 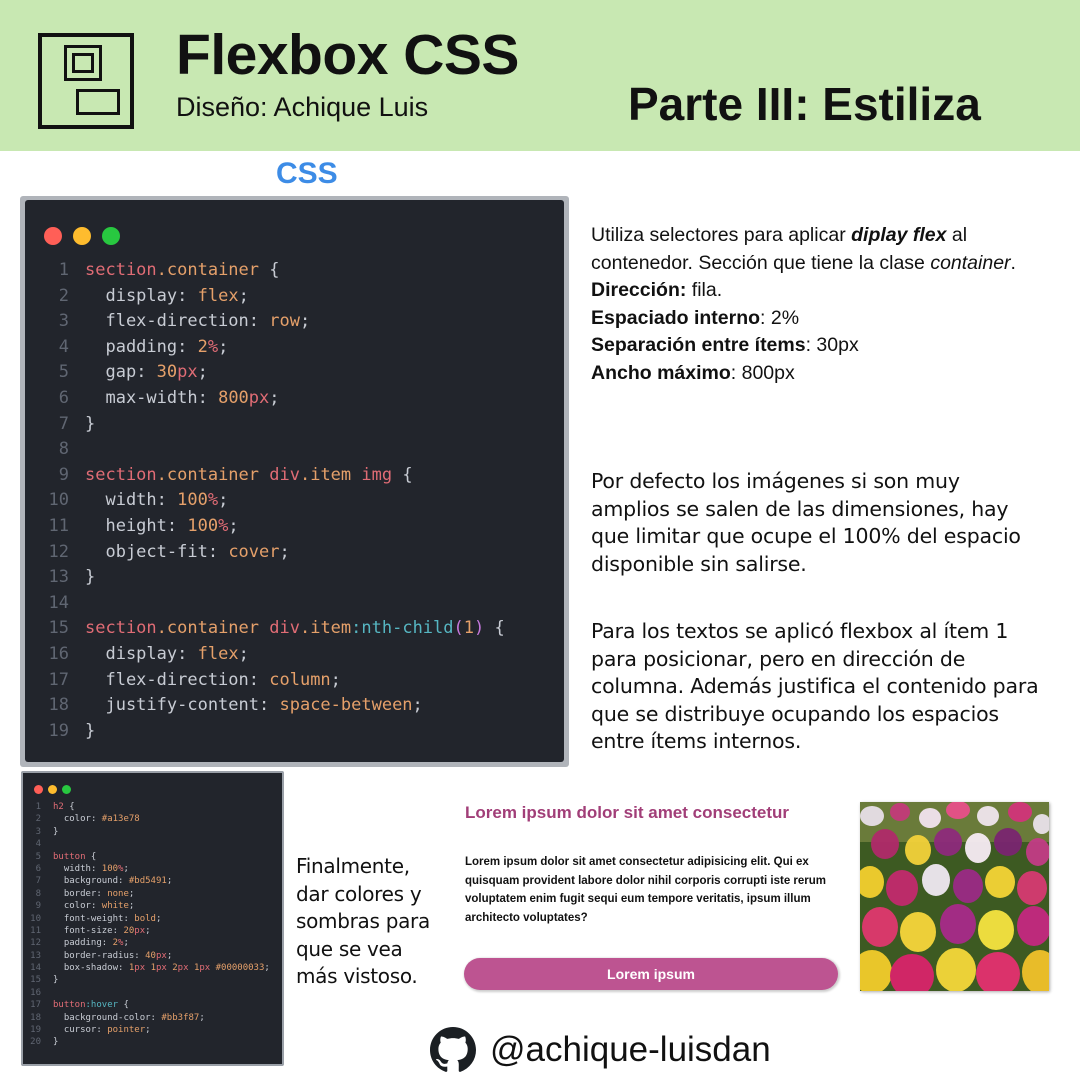 What do you see at coordinates (74, 857) in the screenshot?
I see `code-text: button {` at bounding box center [74, 857].